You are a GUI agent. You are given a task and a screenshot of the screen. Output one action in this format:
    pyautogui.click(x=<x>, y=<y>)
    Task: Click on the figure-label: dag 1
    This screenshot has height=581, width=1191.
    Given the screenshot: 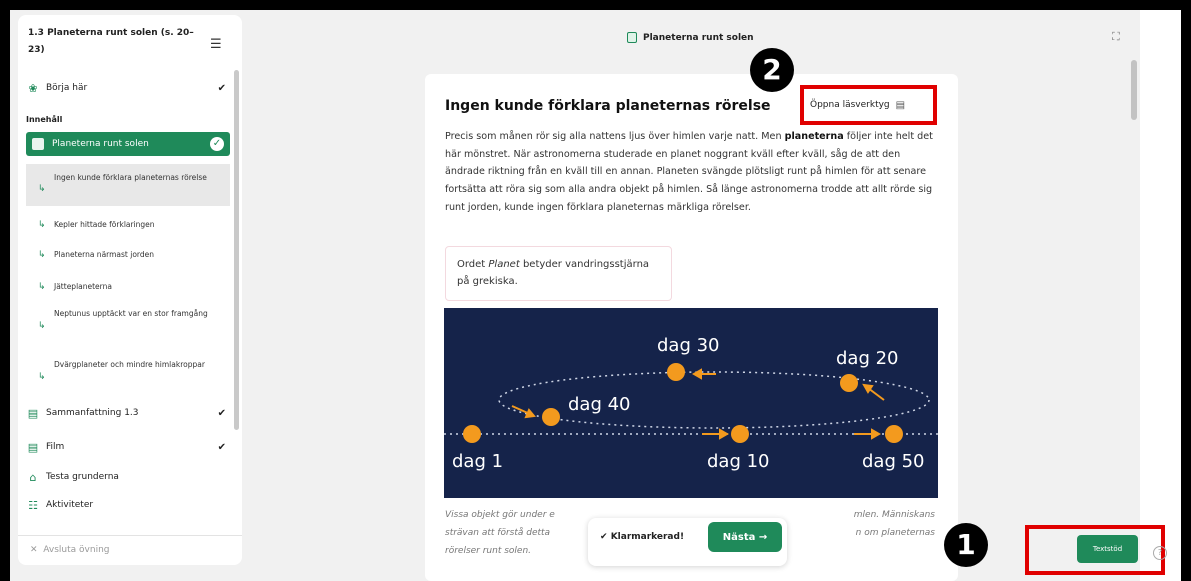 What is the action you would take?
    pyautogui.click(x=477, y=461)
    